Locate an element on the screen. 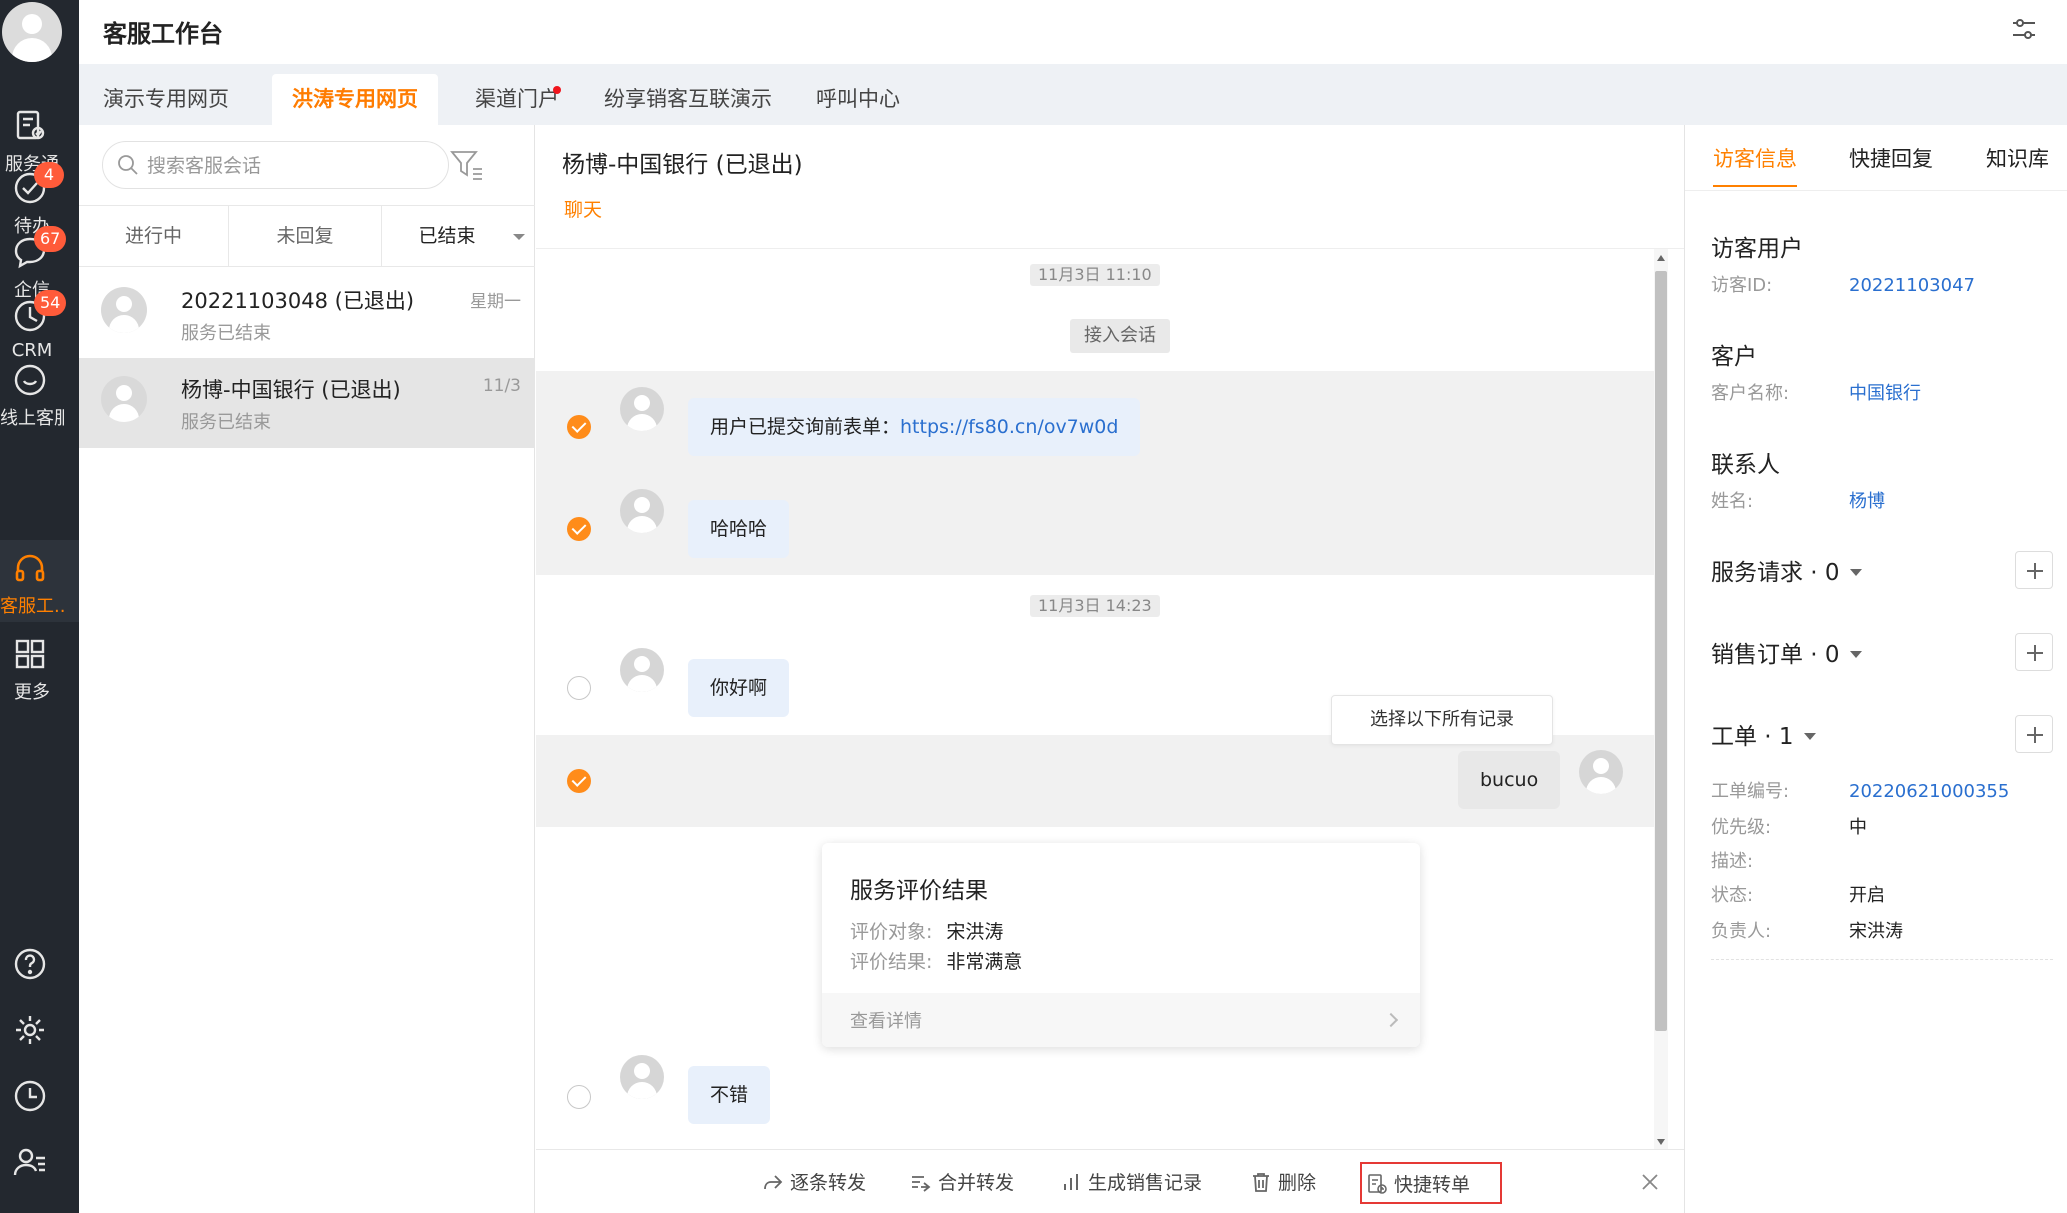 The image size is (2067, 1213). value: 中国银行 is located at coordinates (1885, 393).